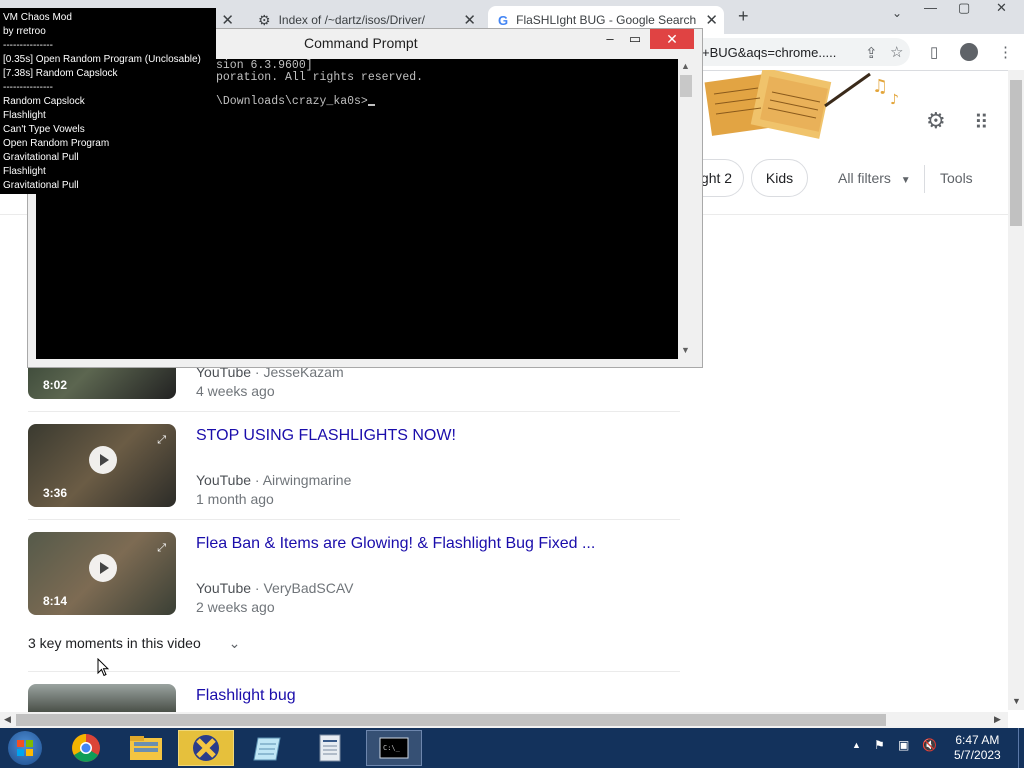 The width and height of the screenshot is (1024, 769). I want to click on video-thumbnail: ⤢ 8:14, so click(102, 573).